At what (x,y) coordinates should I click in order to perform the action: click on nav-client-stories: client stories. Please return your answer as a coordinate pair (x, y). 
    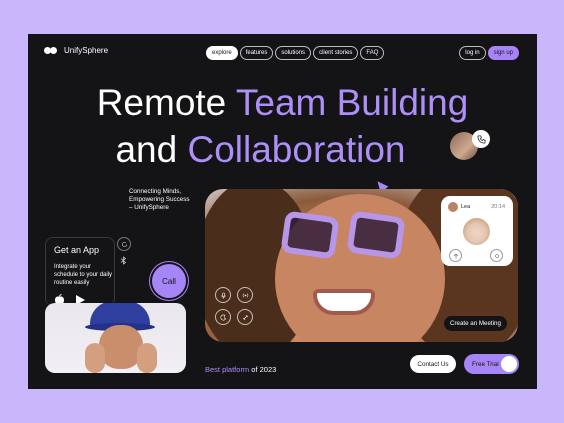
    Looking at the image, I should click on (336, 53).